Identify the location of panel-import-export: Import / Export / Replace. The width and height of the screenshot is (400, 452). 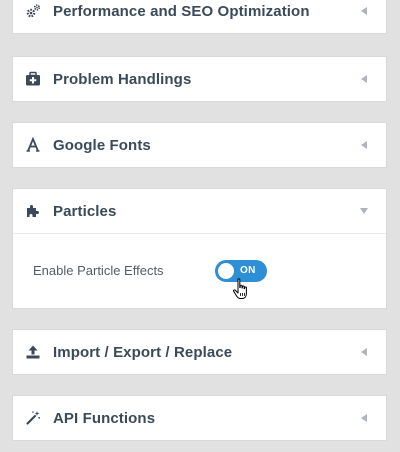
(199, 352).